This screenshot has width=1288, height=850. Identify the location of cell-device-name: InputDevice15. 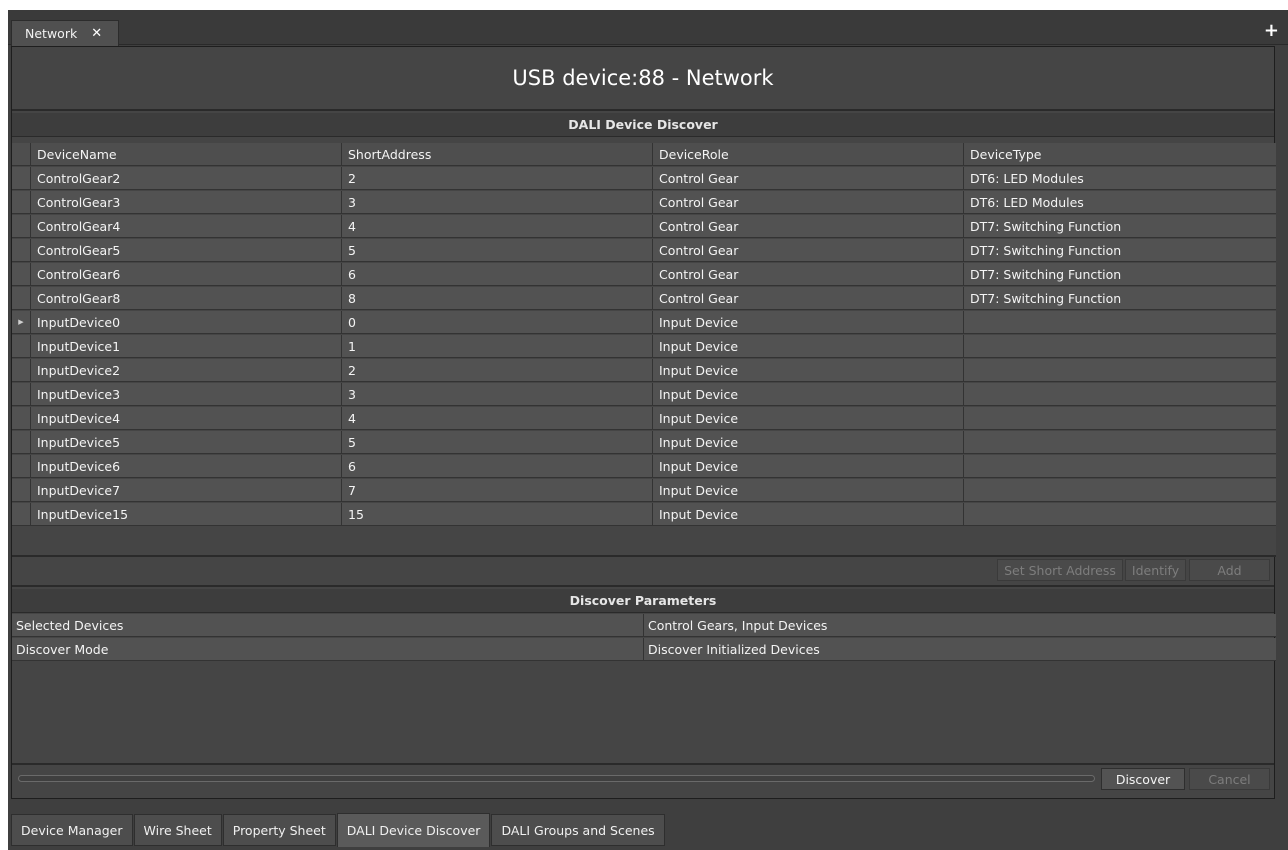
(186, 514).